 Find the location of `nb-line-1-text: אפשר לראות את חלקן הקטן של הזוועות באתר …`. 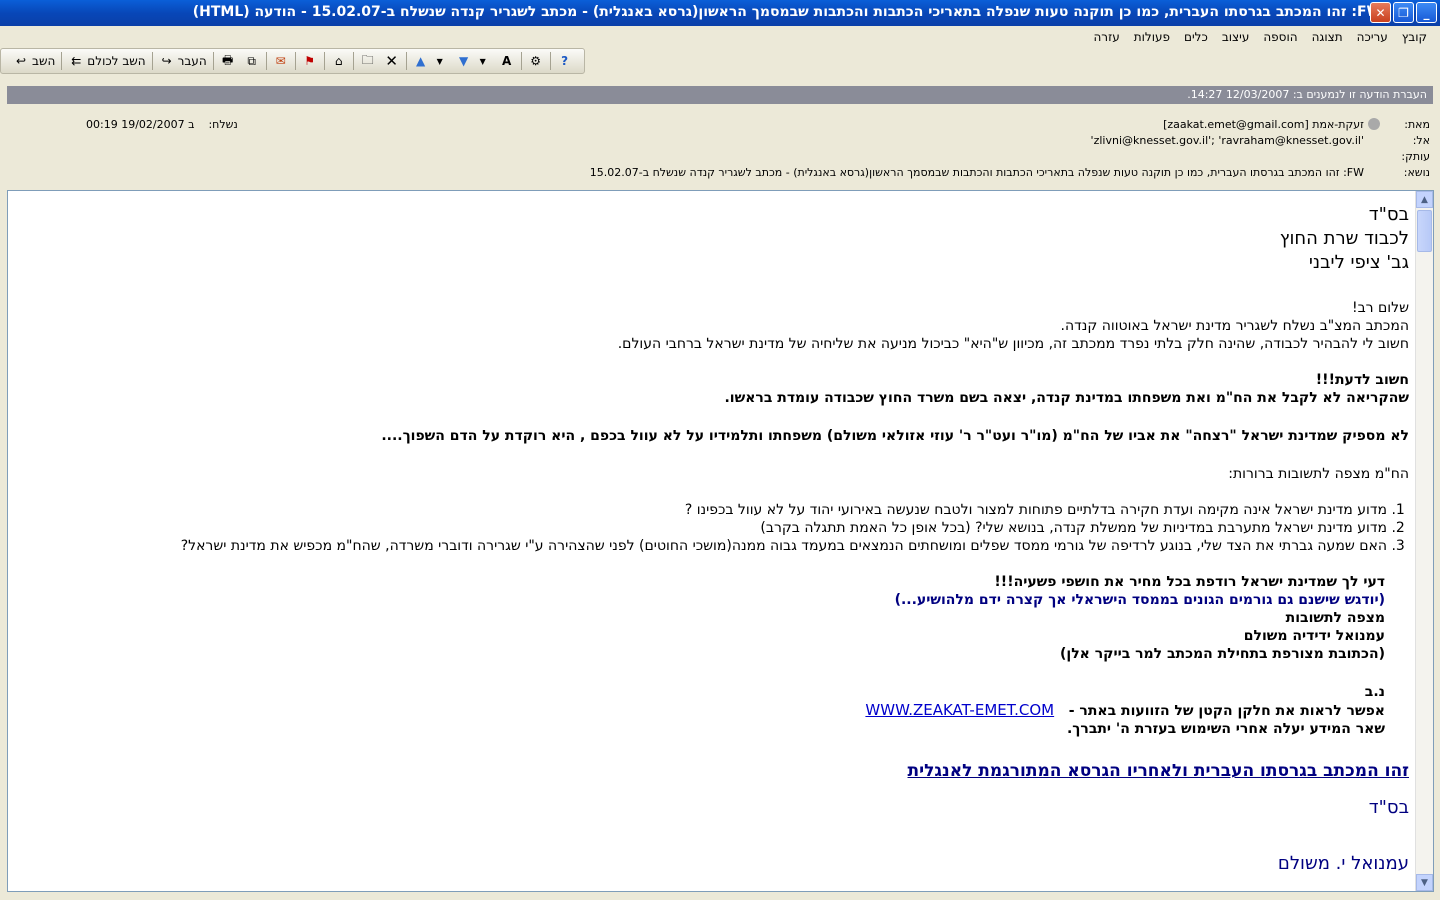

nb-line-1-text: אפשר לראות את חלקן הקטן של הזוועות באתר … is located at coordinates (1226, 711).